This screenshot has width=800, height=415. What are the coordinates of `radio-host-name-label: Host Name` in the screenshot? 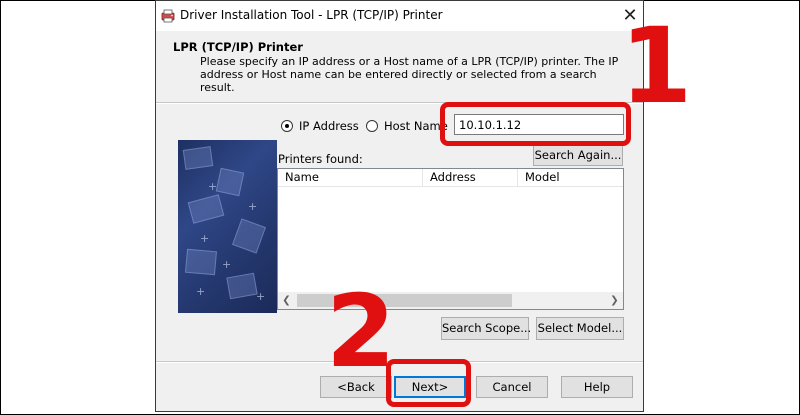 It's located at (416, 126).